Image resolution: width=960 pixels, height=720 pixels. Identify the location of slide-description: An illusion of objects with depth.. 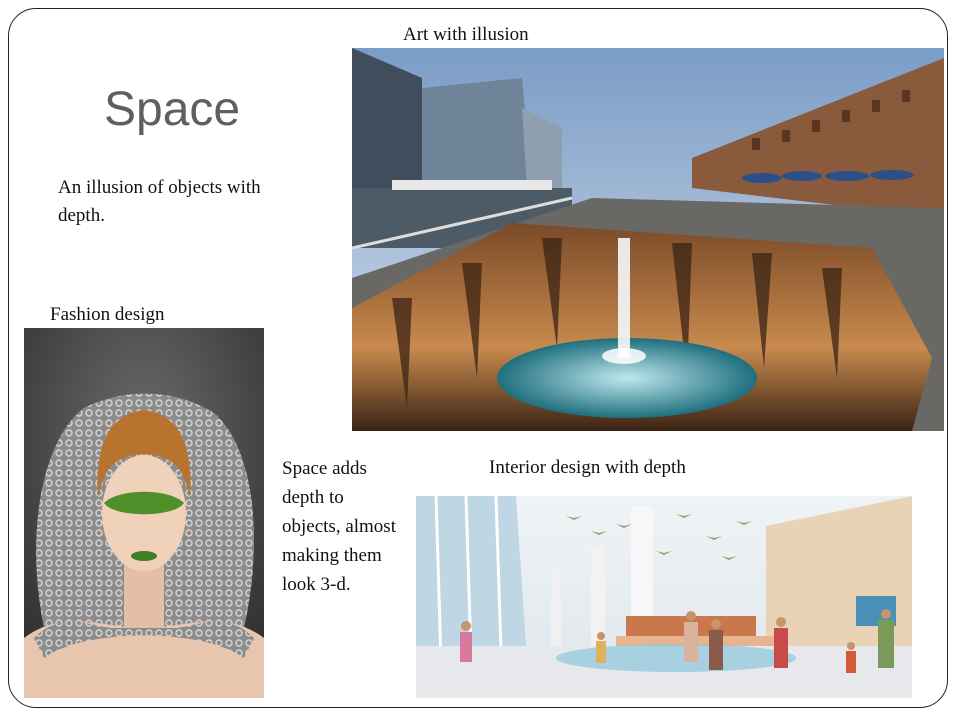
(159, 201).